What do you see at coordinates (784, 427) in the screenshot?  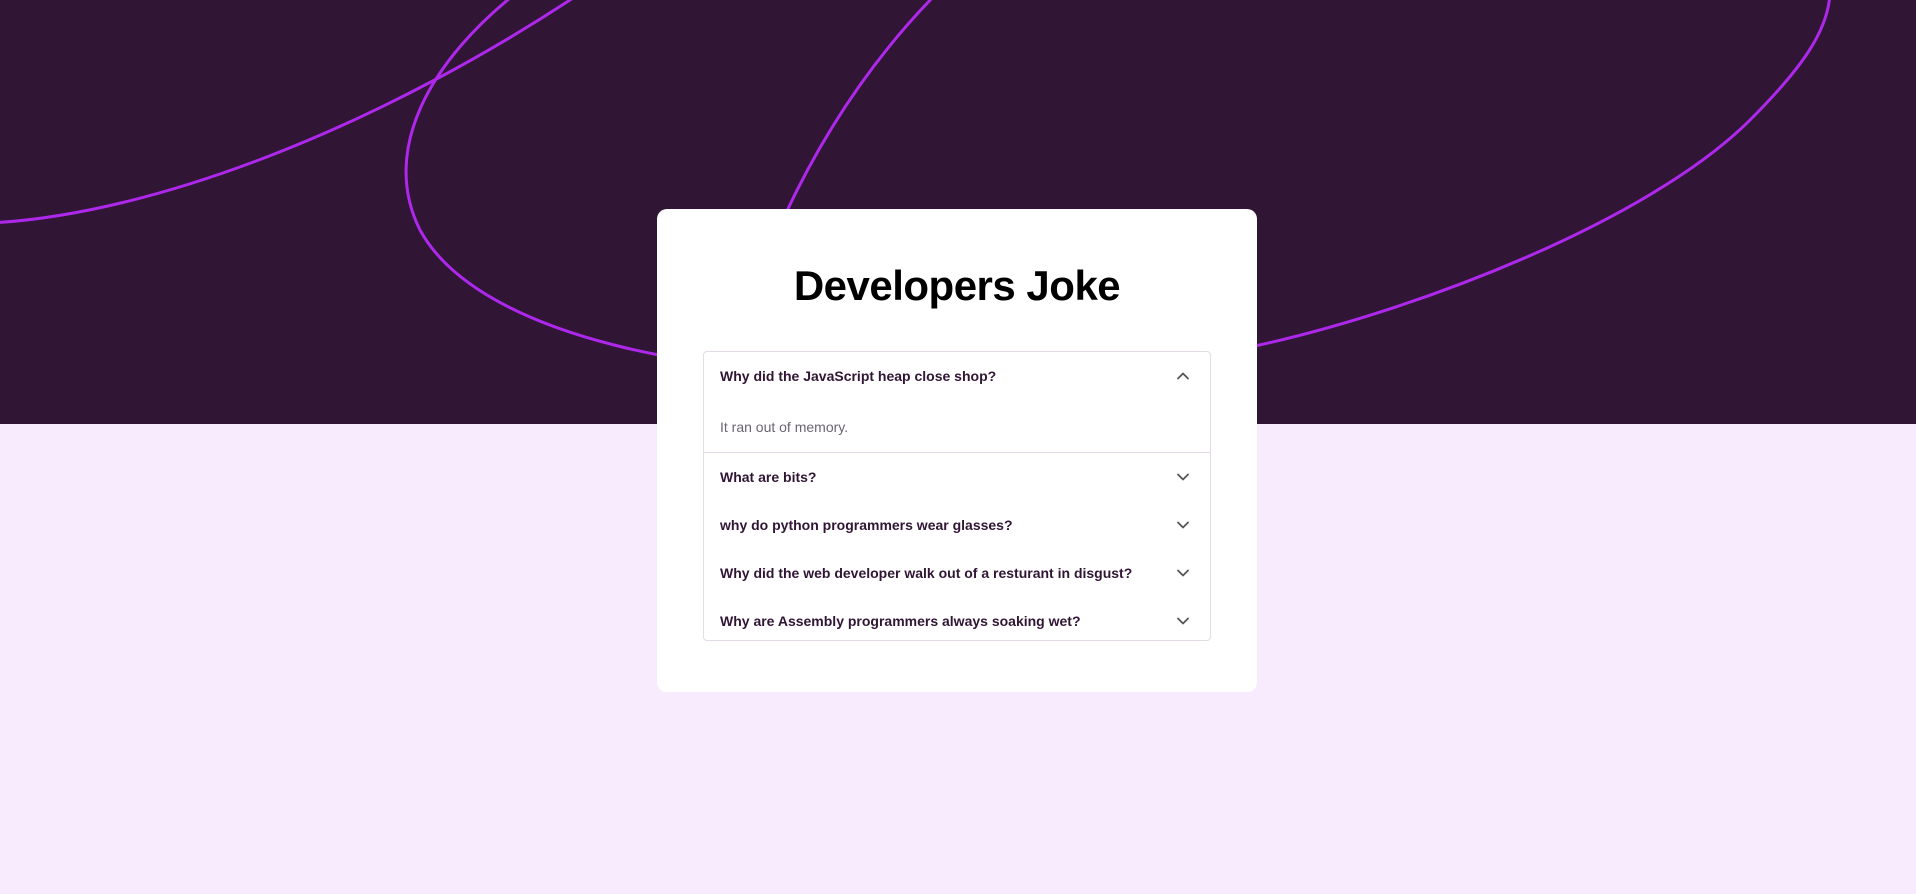 I see `faq-answer: It ran out of memory.` at bounding box center [784, 427].